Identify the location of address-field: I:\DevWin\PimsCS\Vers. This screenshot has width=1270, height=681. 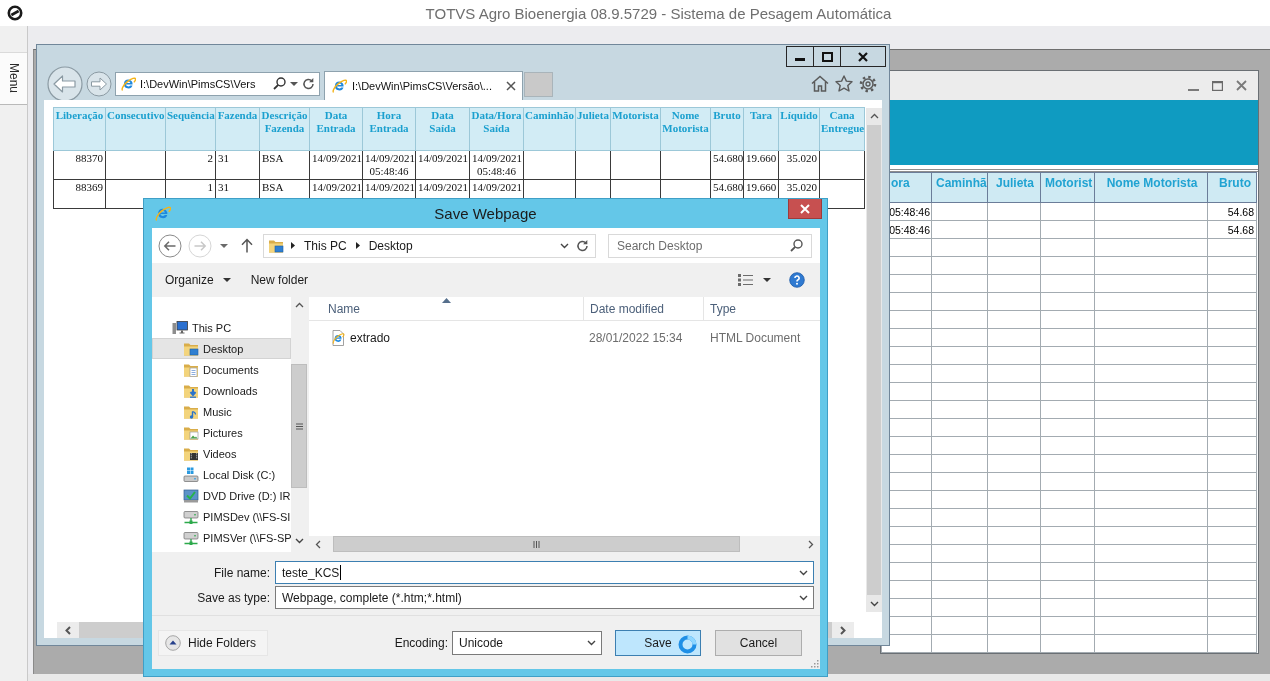
(217, 83).